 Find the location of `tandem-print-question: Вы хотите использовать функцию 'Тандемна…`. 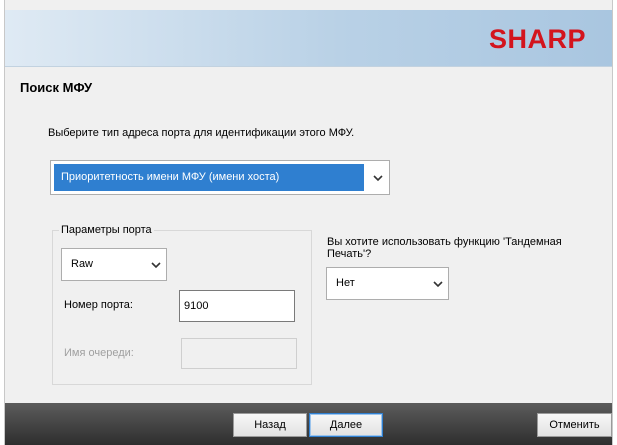

tandem-print-question: Вы хотите использовать функцию 'Тандемна… is located at coordinates (444, 248).